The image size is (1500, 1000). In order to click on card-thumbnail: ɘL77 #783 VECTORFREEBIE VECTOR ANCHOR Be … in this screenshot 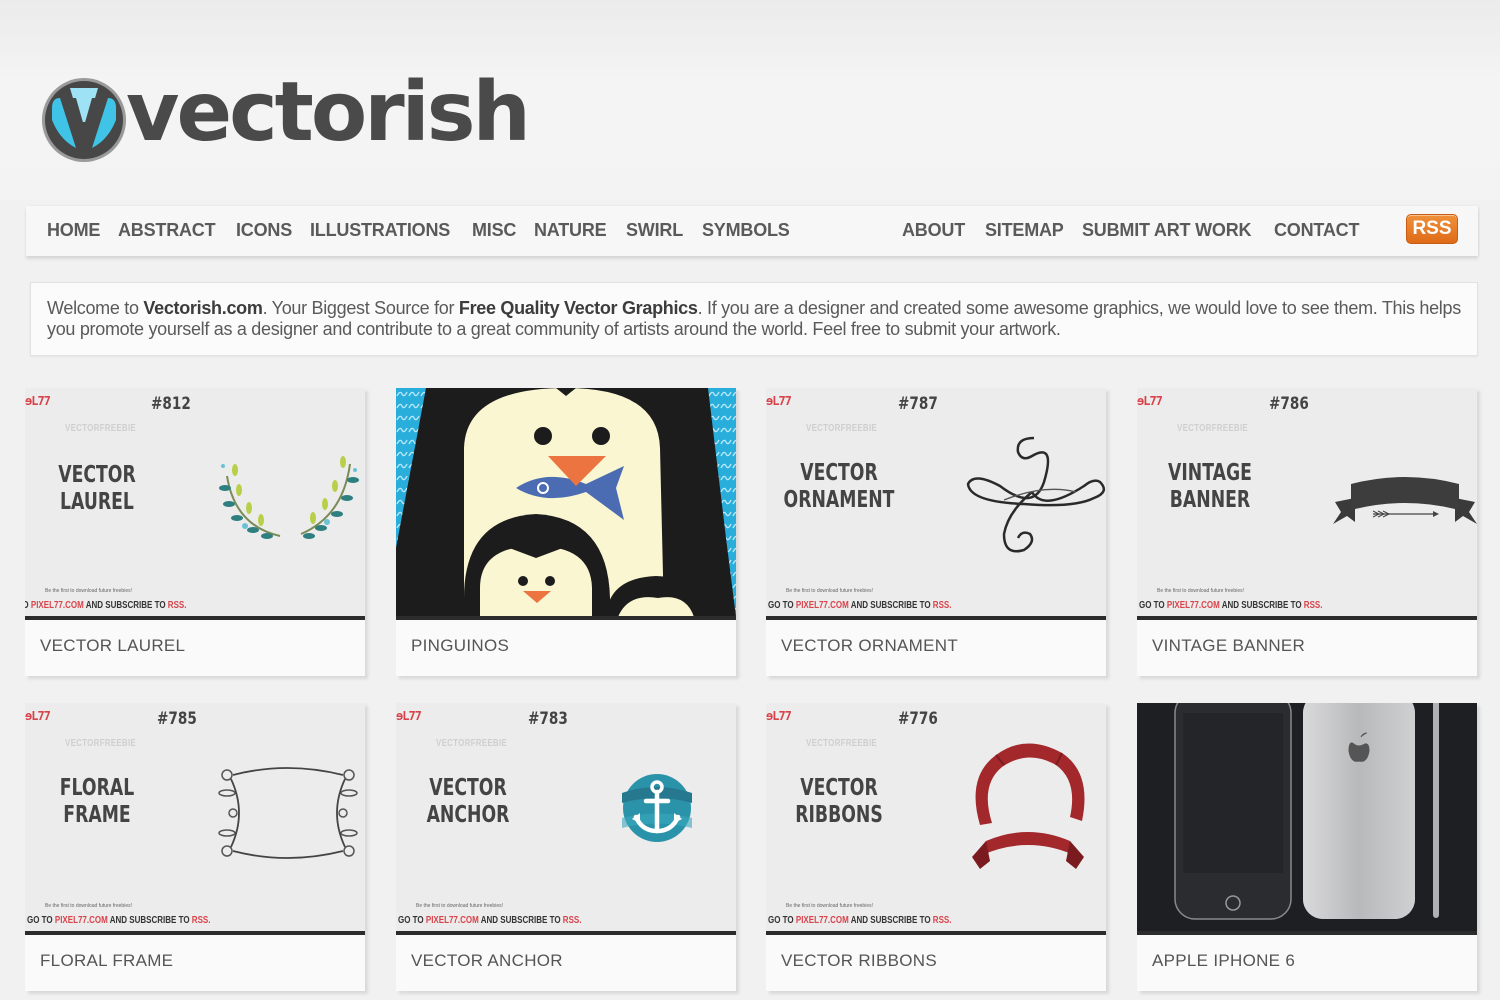, I will do `click(566, 817)`.